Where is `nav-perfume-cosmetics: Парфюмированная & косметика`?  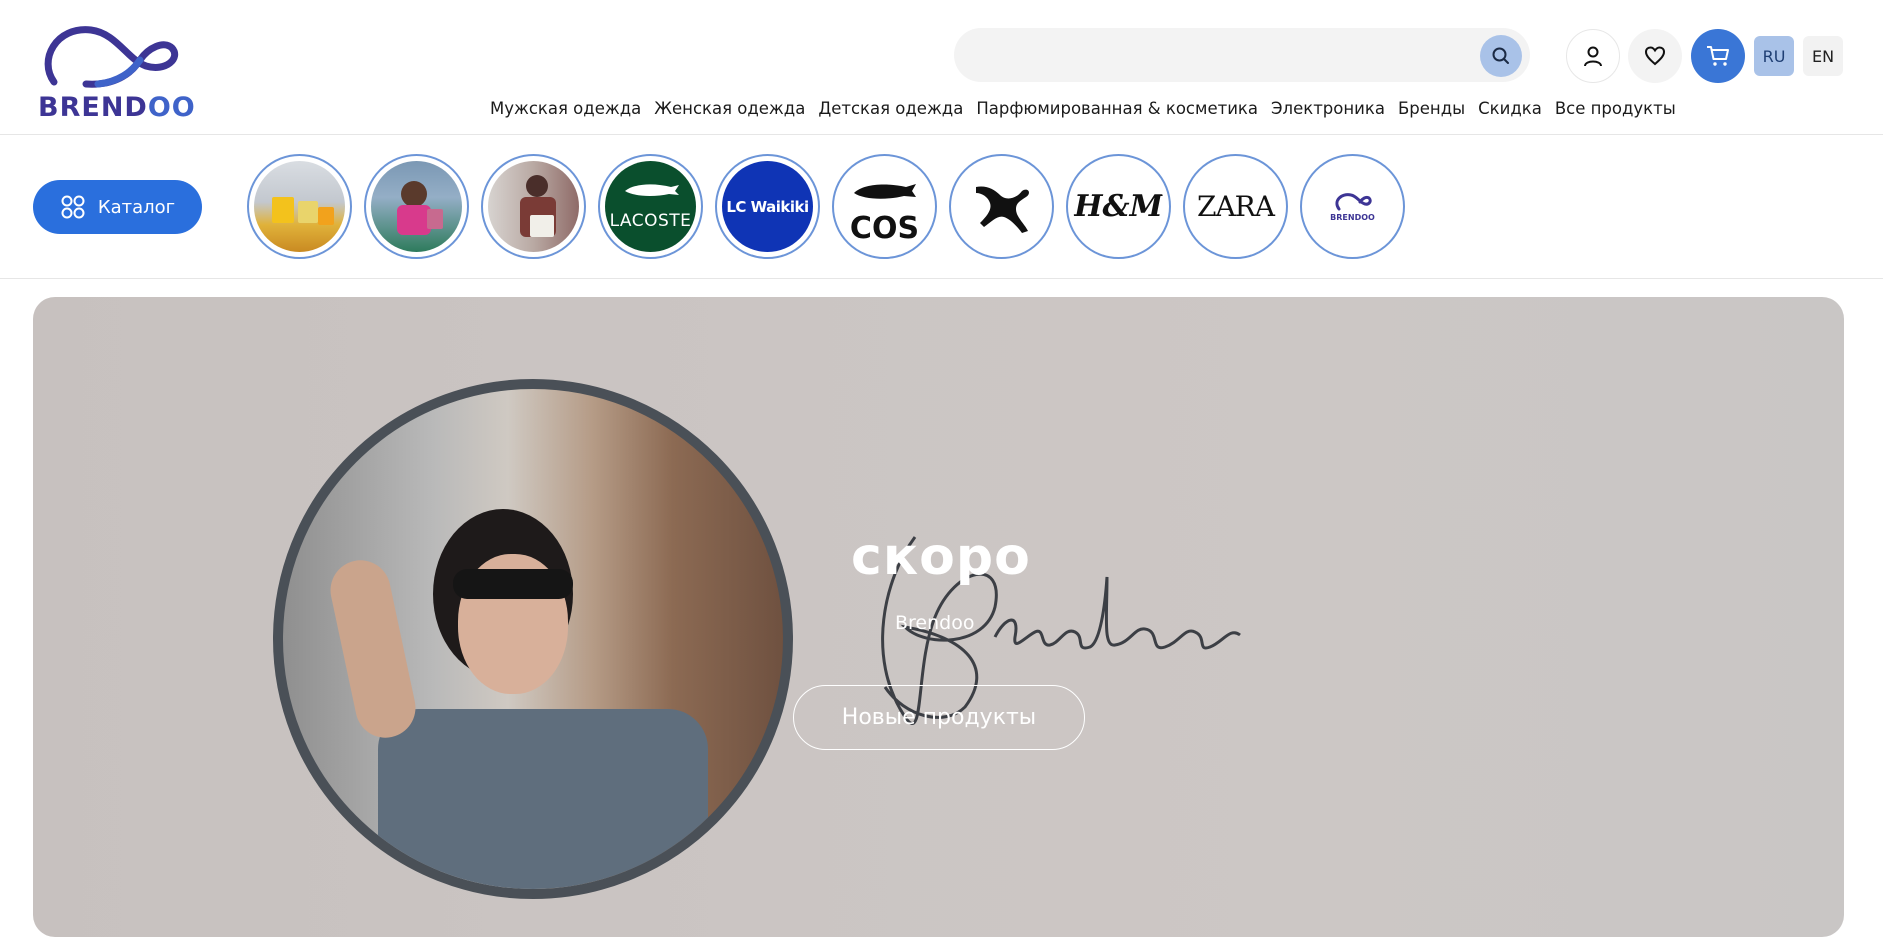
nav-perfume-cosmetics: Парфюмированная & косметика is located at coordinates (1117, 108).